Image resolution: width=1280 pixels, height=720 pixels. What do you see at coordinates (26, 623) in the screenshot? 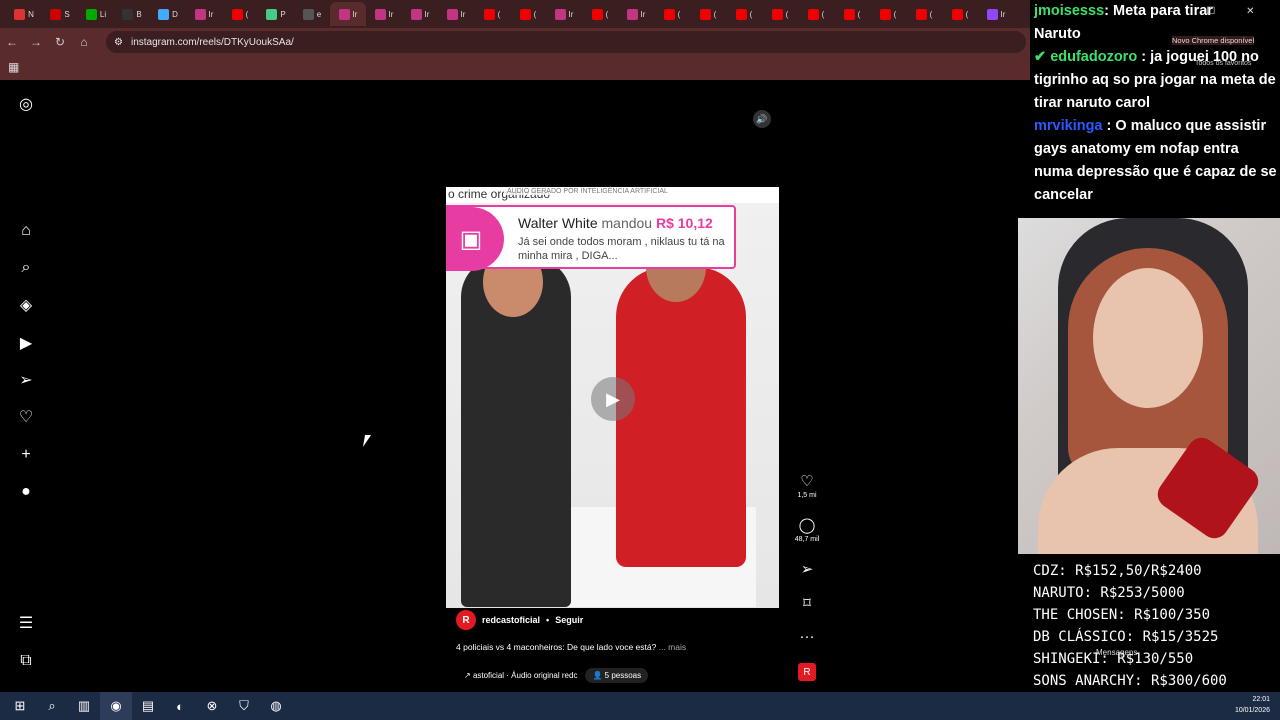
I see `menu-icon: ☰` at bounding box center [26, 623].